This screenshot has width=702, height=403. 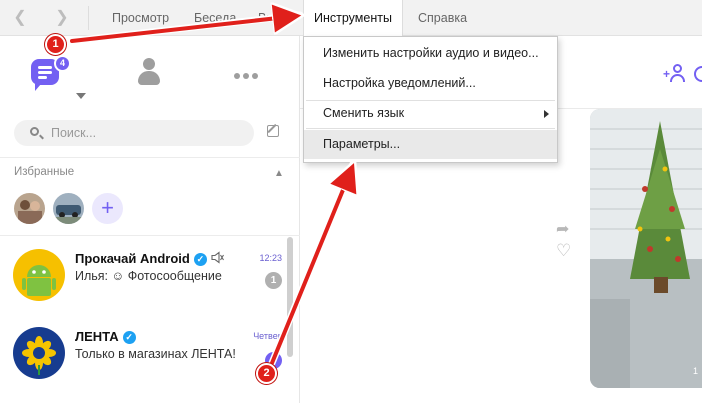 What do you see at coordinates (273, 280) in the screenshot?
I see `unread-badge: 1` at bounding box center [273, 280].